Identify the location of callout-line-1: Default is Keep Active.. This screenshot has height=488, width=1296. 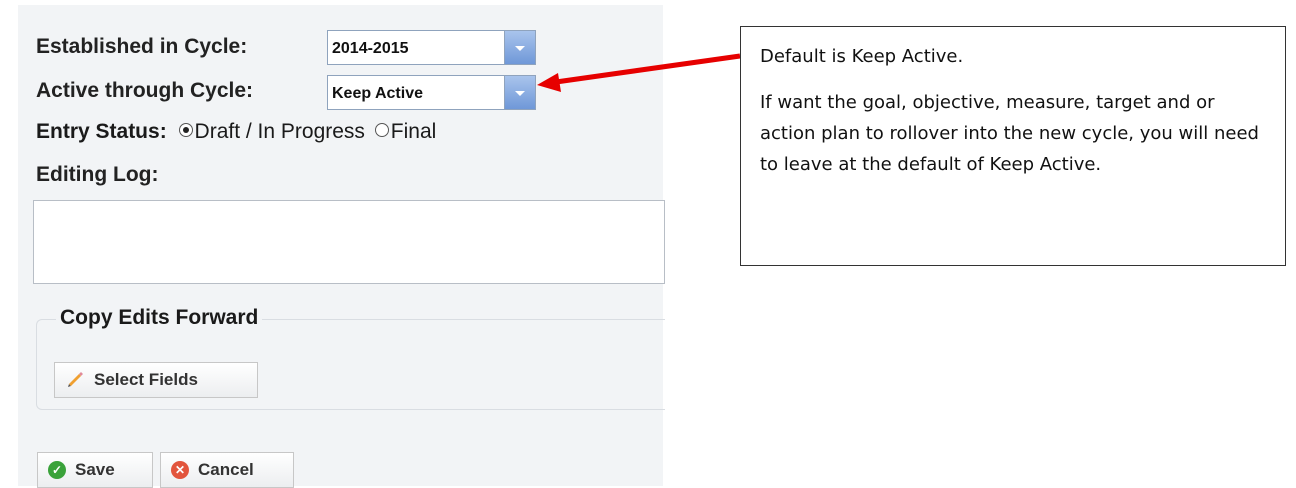
(862, 56).